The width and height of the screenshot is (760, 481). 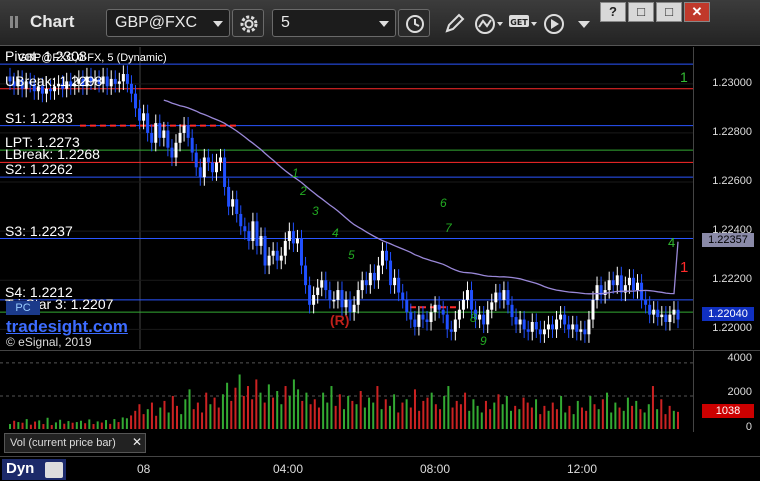 What do you see at coordinates (334, 23) in the screenshot?
I see `interval-selector: 5` at bounding box center [334, 23].